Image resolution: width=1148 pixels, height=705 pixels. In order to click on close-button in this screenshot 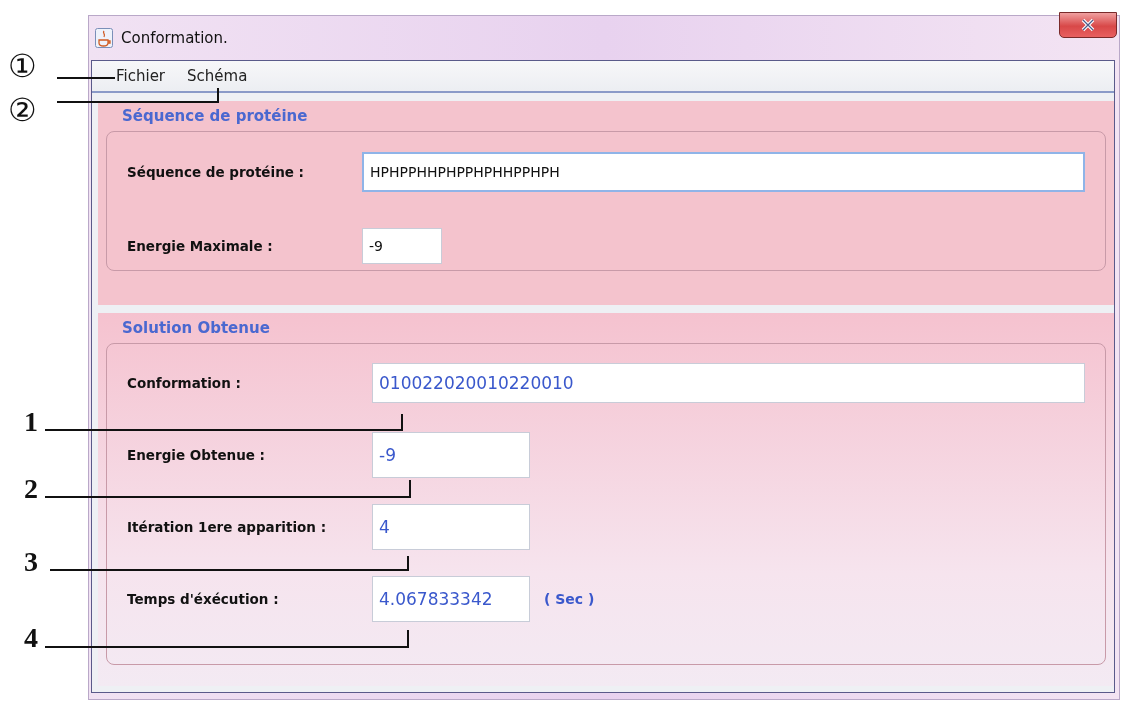, I will do `click(1088, 25)`.